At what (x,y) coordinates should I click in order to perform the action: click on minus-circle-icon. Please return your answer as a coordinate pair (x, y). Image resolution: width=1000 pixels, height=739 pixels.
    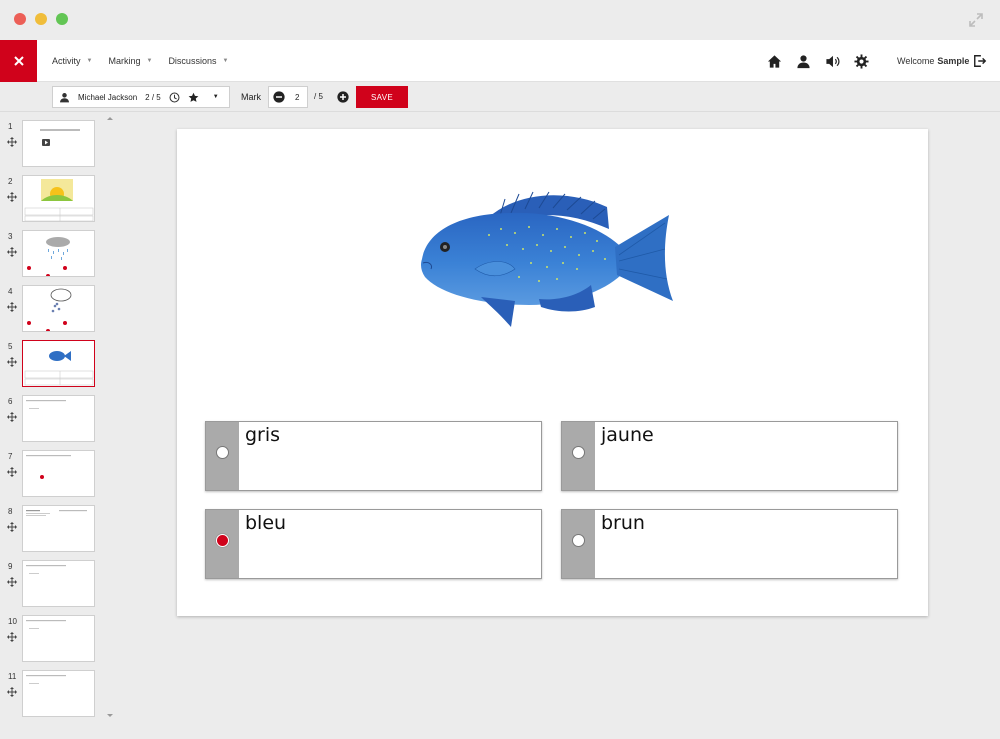
    Looking at the image, I should click on (279, 97).